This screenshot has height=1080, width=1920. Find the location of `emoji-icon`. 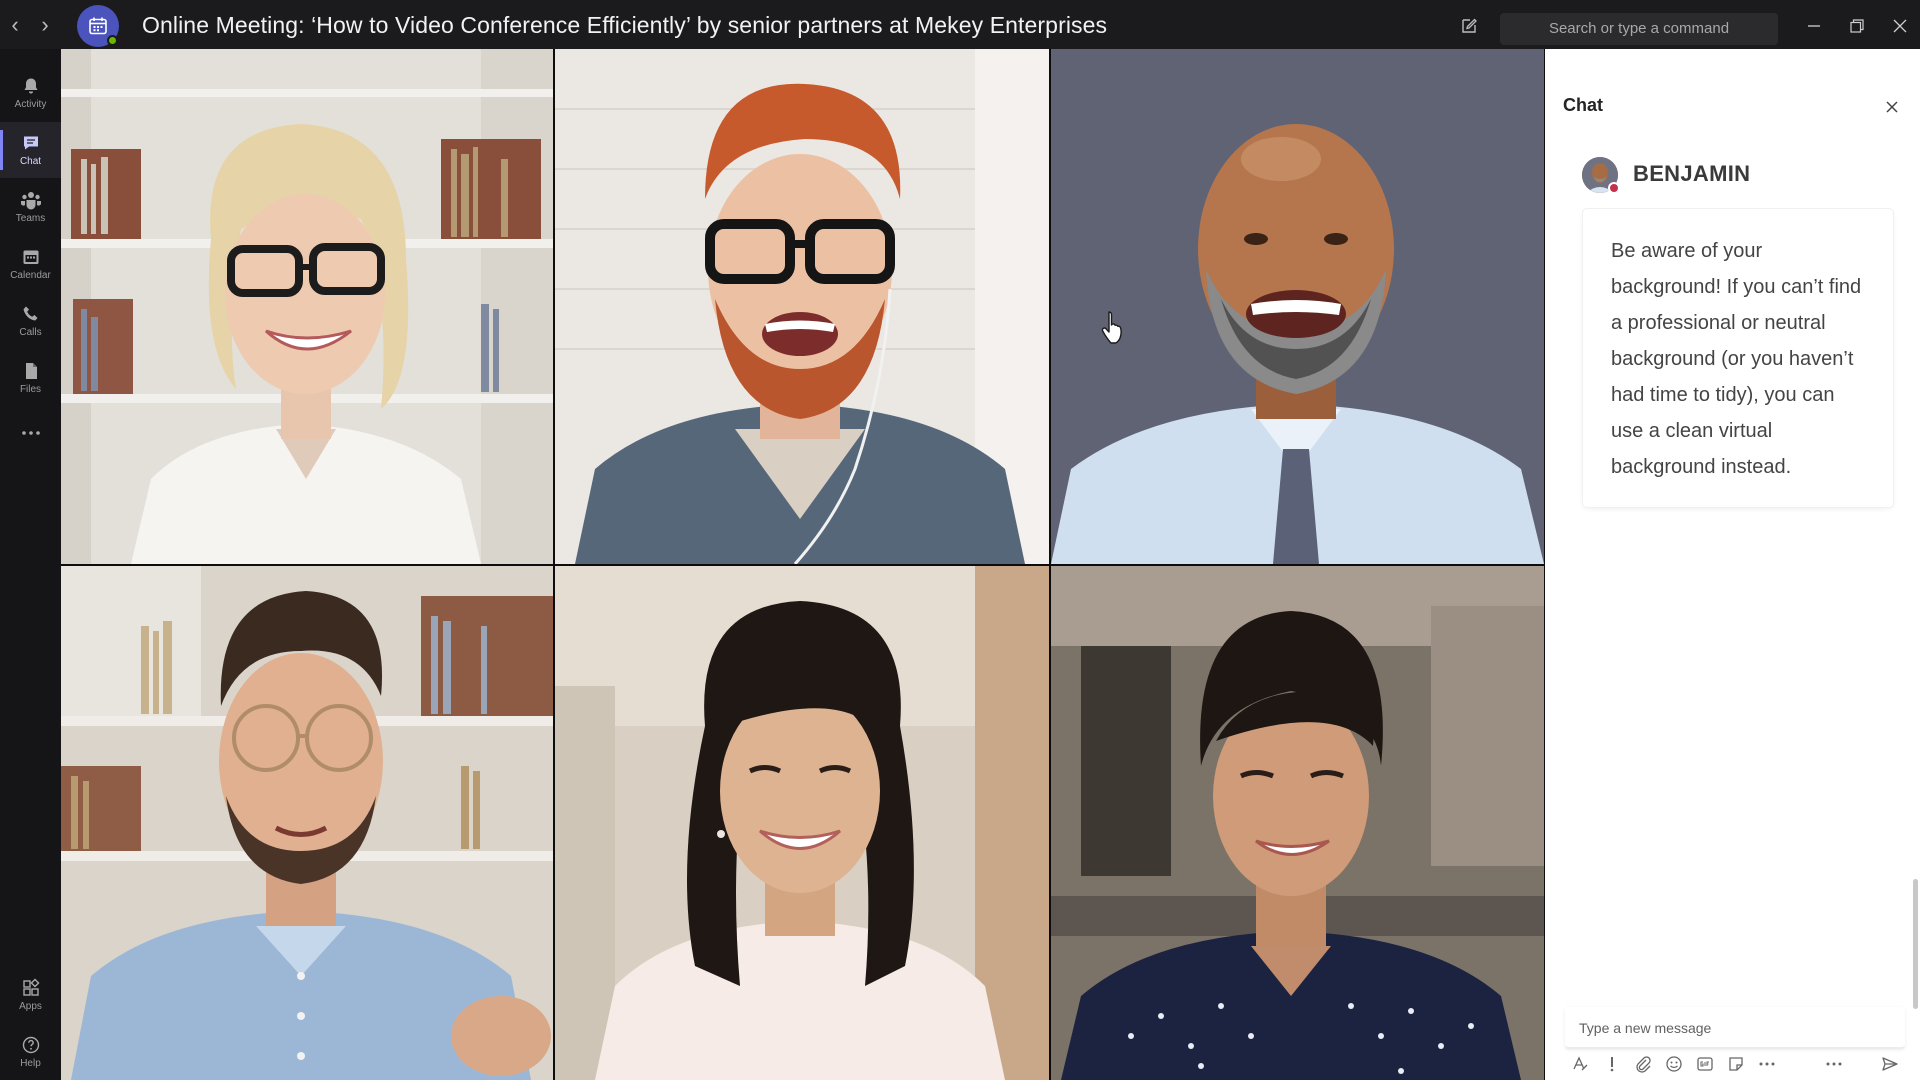

emoji-icon is located at coordinates (1674, 1064).